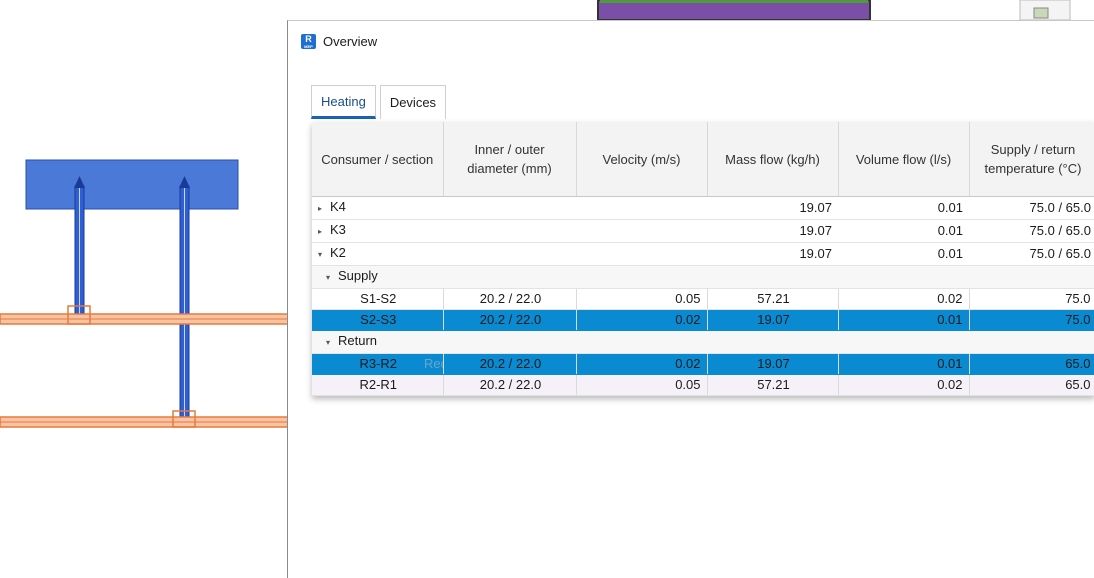 This screenshot has width=1094, height=578. I want to click on header-consumer: Consumer / section, so click(378, 159).